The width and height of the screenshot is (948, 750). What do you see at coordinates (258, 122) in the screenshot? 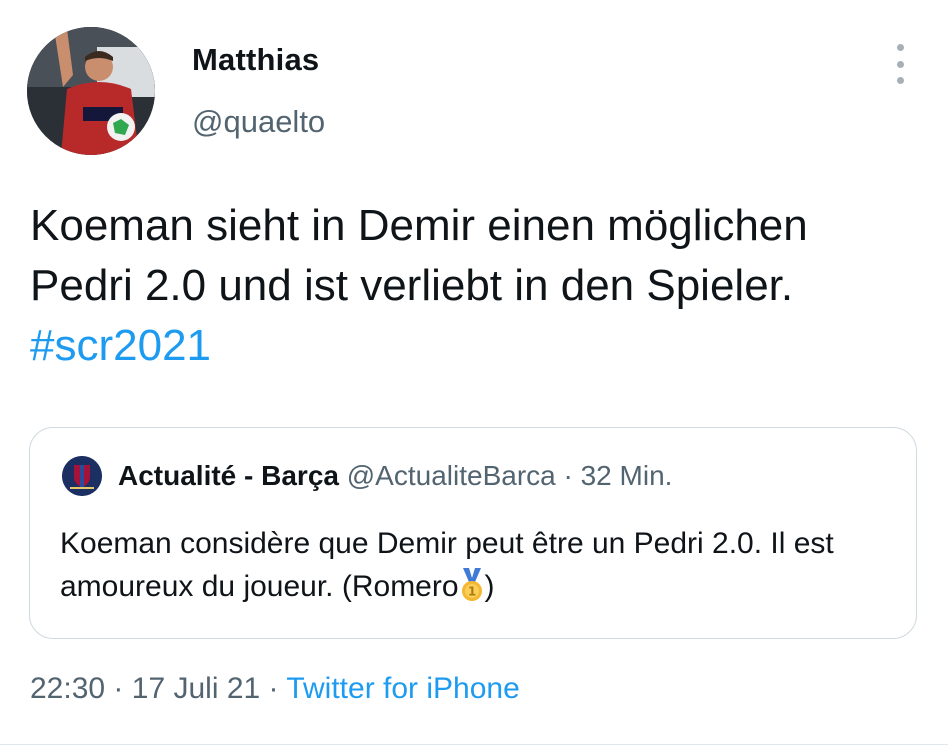
I see `author-handle: @quaelto` at bounding box center [258, 122].